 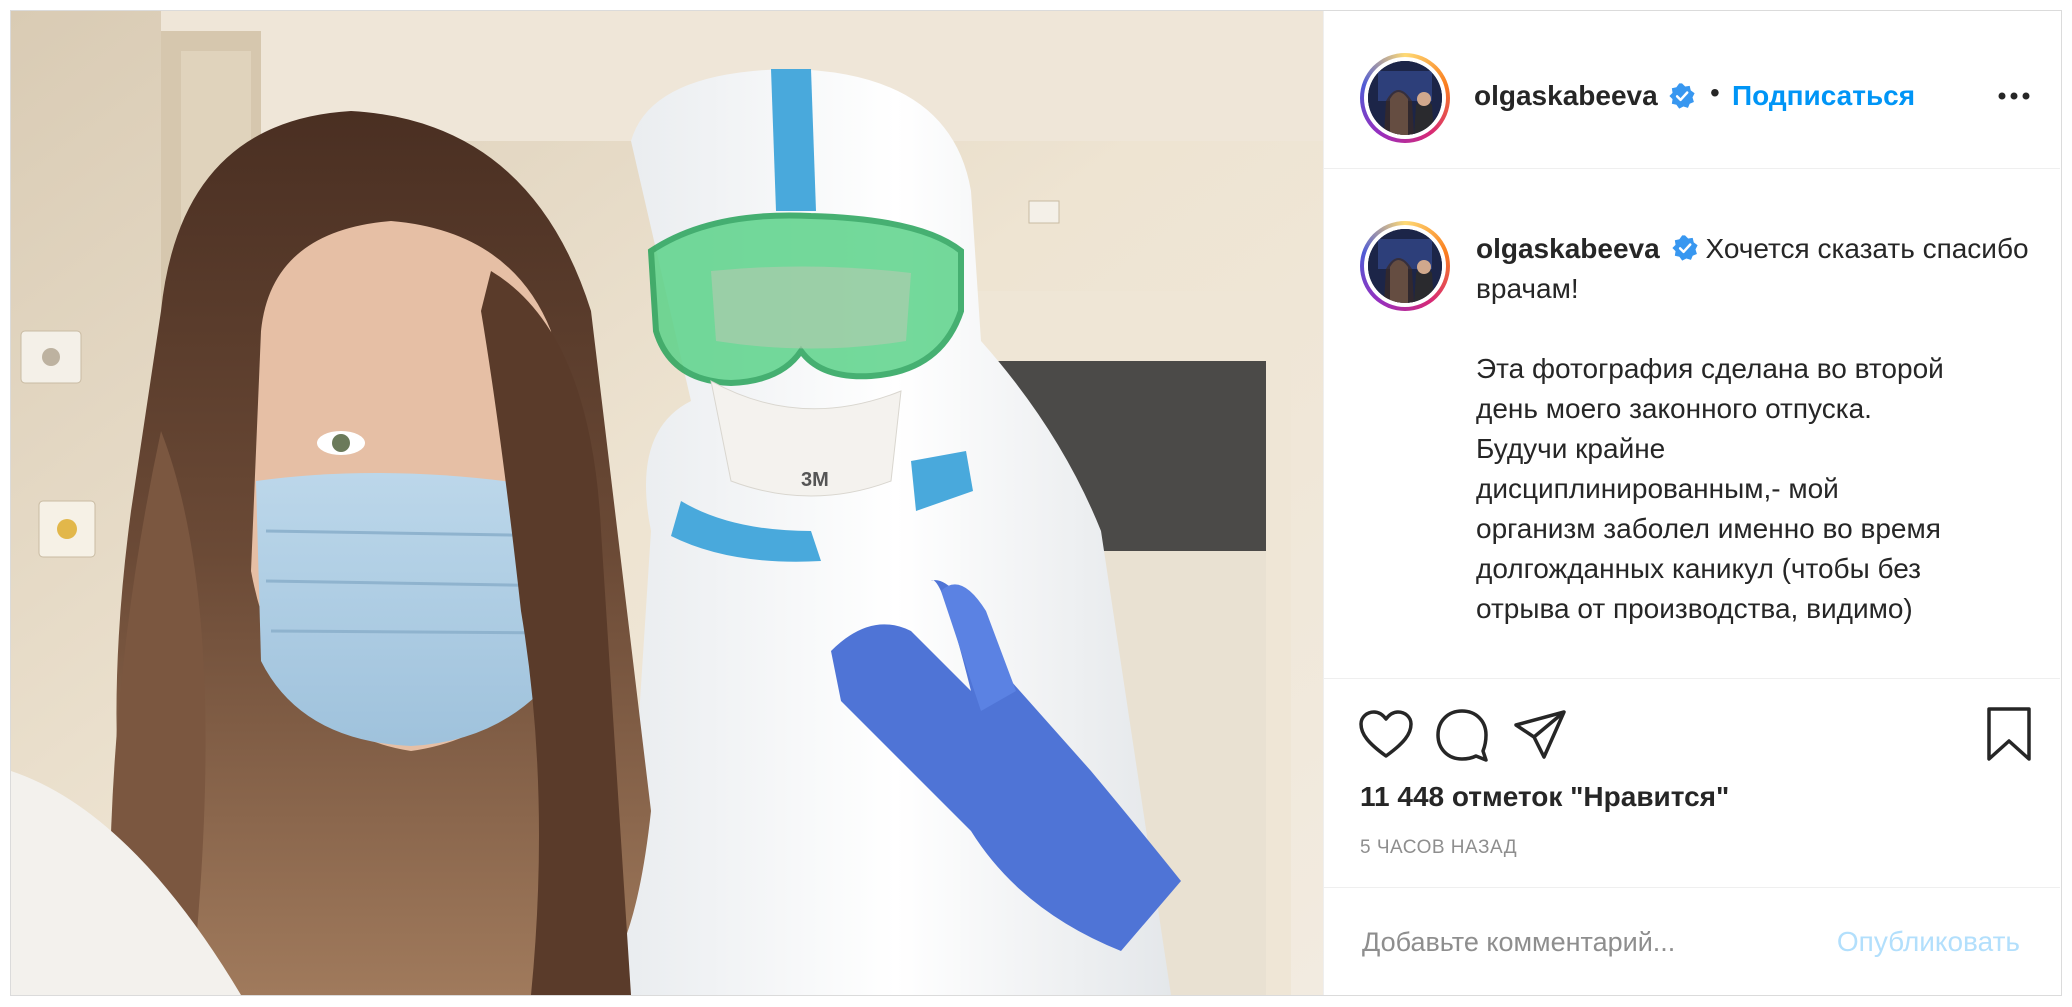 What do you see at coordinates (2014, 96) in the screenshot?
I see `more-options-icon` at bounding box center [2014, 96].